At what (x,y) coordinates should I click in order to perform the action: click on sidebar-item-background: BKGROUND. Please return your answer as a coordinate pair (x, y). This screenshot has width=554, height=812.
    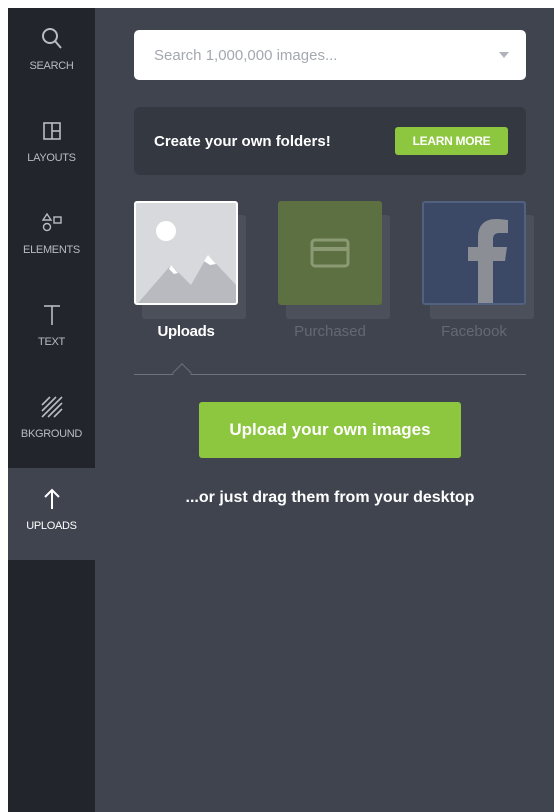
    Looking at the image, I should click on (51, 422).